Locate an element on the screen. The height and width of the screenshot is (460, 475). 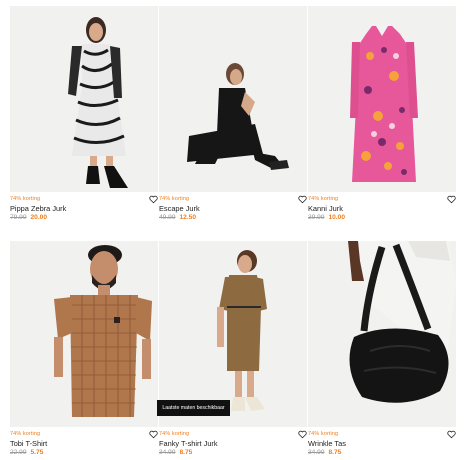
old-price: 49.99 is located at coordinates (167, 217).